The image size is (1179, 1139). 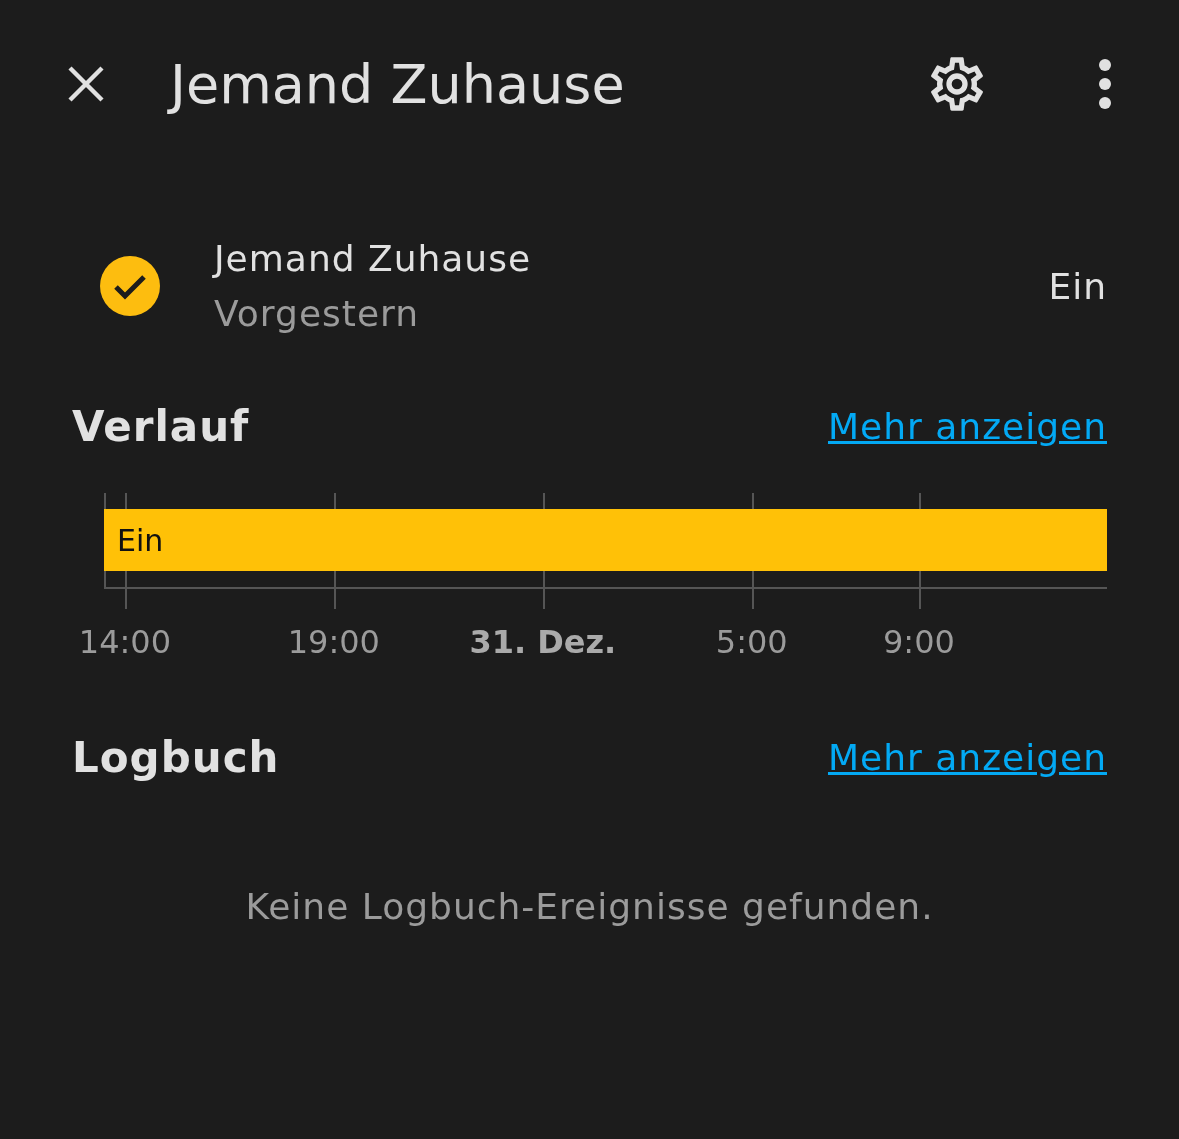 What do you see at coordinates (589, 906) in the screenshot?
I see `empty-message: Keine Logbuch-Ereignisse gefunden.` at bounding box center [589, 906].